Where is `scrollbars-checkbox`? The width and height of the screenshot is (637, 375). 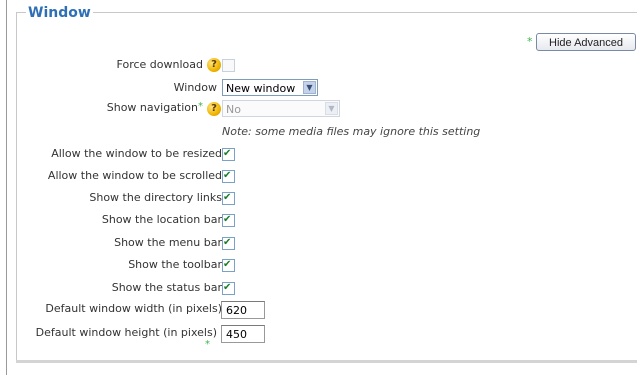 scrollbars-checkbox is located at coordinates (228, 176).